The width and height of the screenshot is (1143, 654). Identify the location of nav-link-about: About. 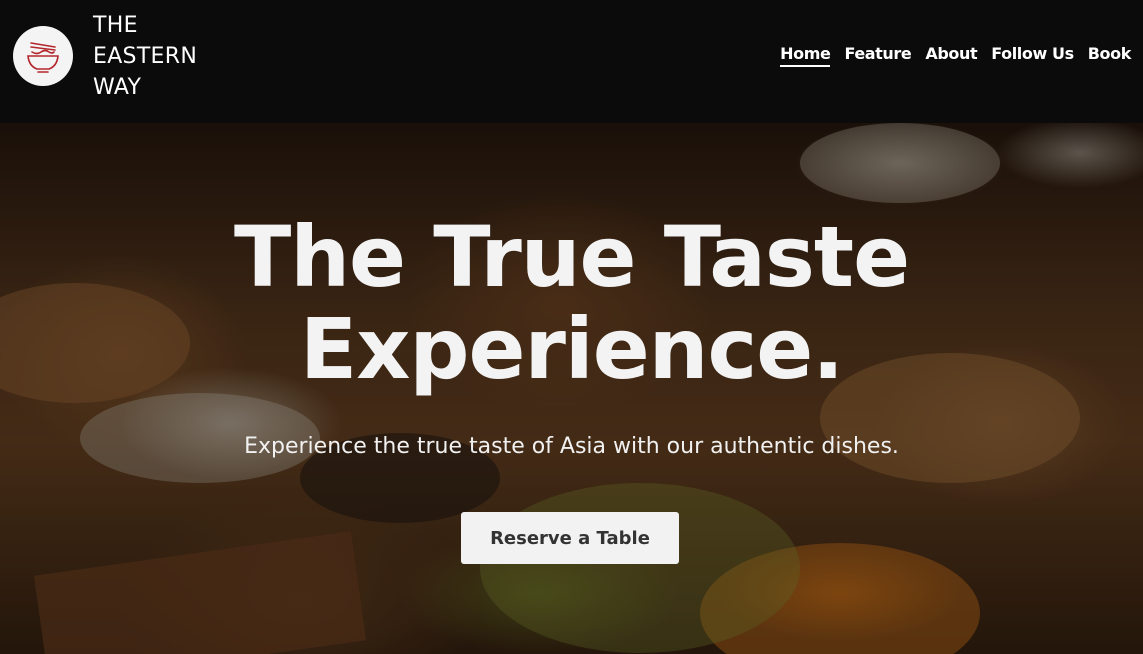
(951, 55).